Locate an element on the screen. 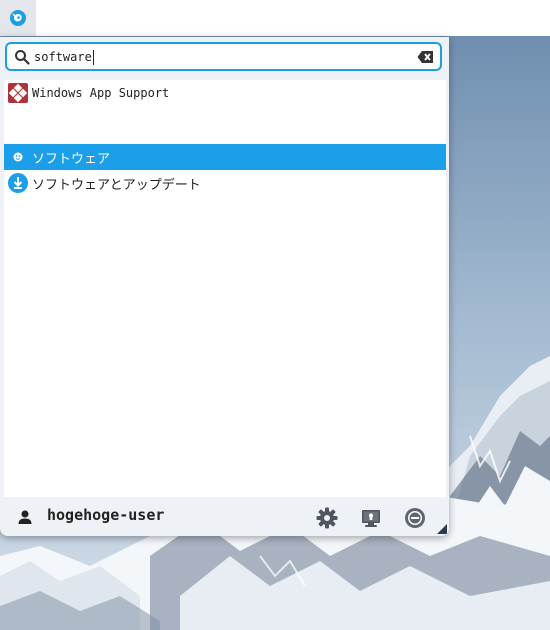 The width and height of the screenshot is (550, 630). search-input: software is located at coordinates (219, 57).